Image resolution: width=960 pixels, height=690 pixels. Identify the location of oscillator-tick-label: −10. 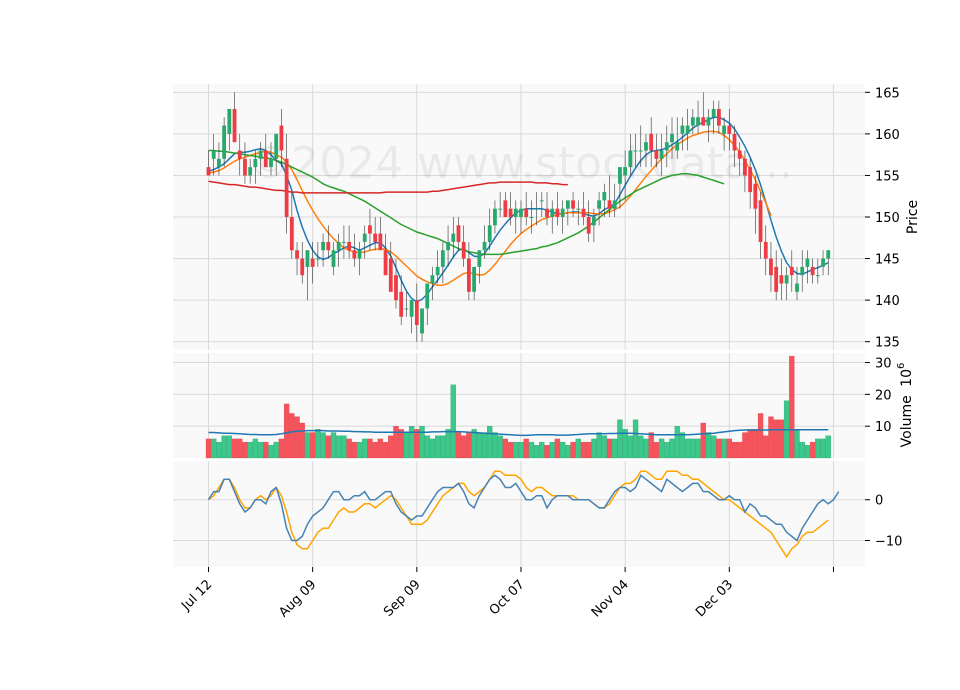
(888, 542).